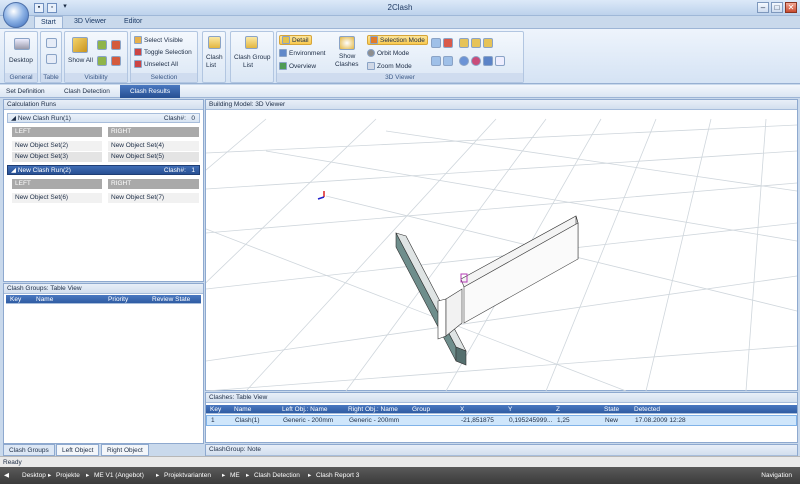  I want to click on zoom-window-icon, so click(448, 61).